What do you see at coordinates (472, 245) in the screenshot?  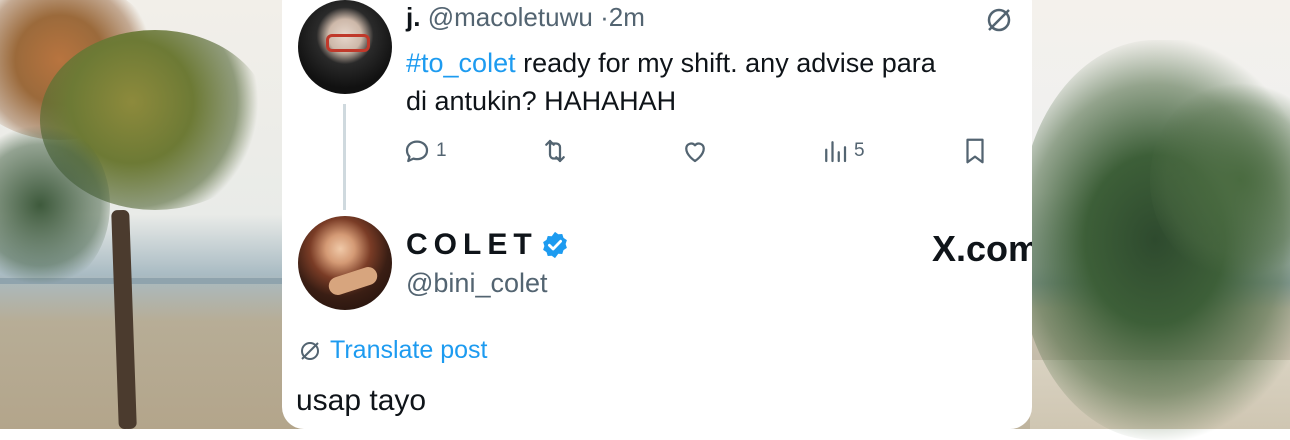 I see `tweet2-display-name: COLET` at bounding box center [472, 245].